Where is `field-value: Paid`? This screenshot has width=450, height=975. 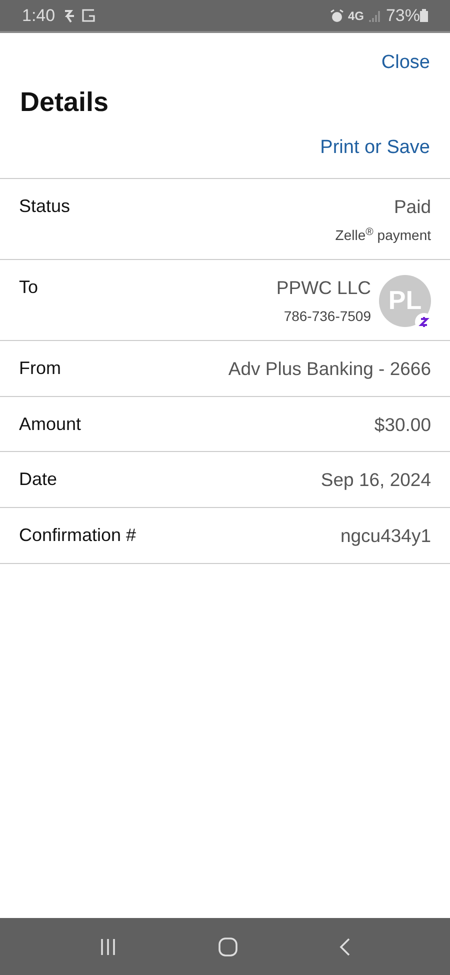
field-value: Paid is located at coordinates (412, 207).